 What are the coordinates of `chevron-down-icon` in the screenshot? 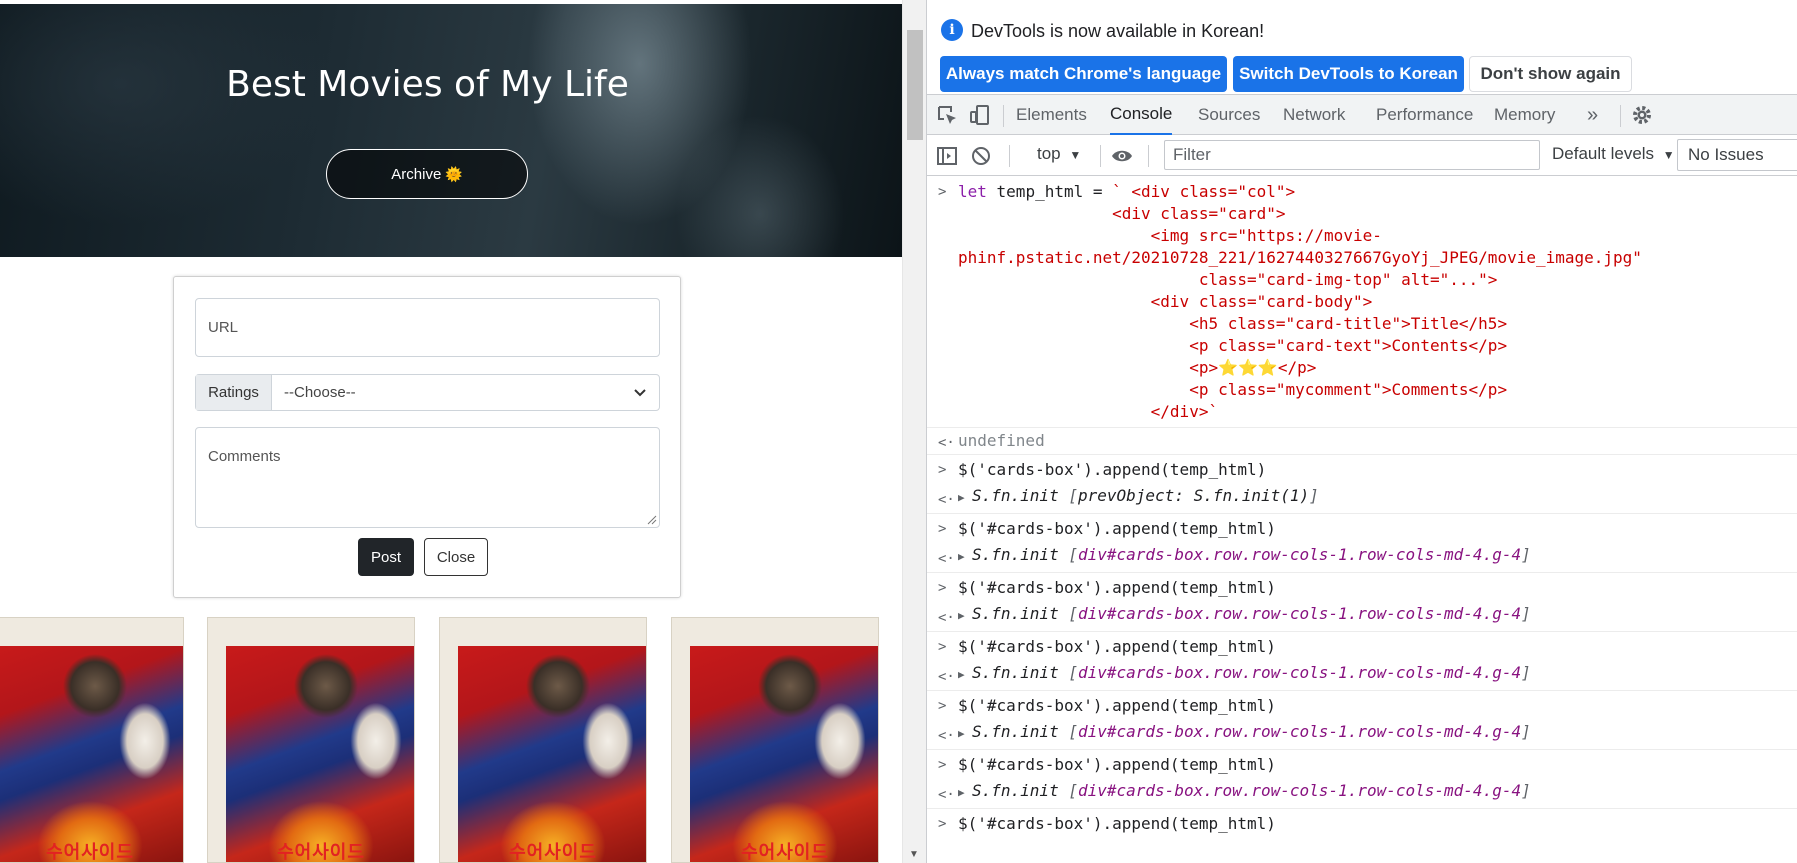 It's located at (640, 392).